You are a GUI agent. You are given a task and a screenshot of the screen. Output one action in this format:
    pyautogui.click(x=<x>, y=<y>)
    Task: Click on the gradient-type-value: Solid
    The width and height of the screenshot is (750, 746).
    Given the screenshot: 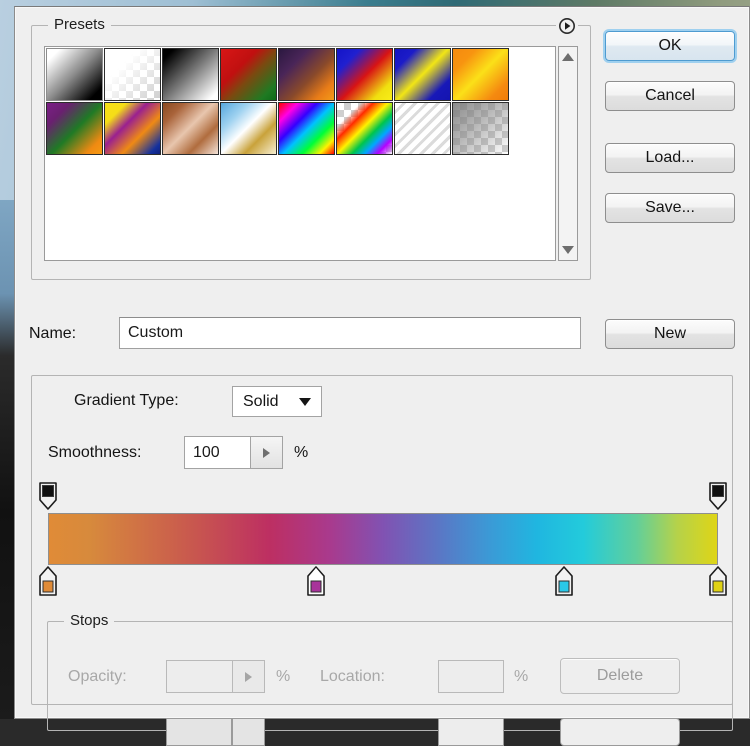 What is the action you would take?
    pyautogui.click(x=256, y=402)
    